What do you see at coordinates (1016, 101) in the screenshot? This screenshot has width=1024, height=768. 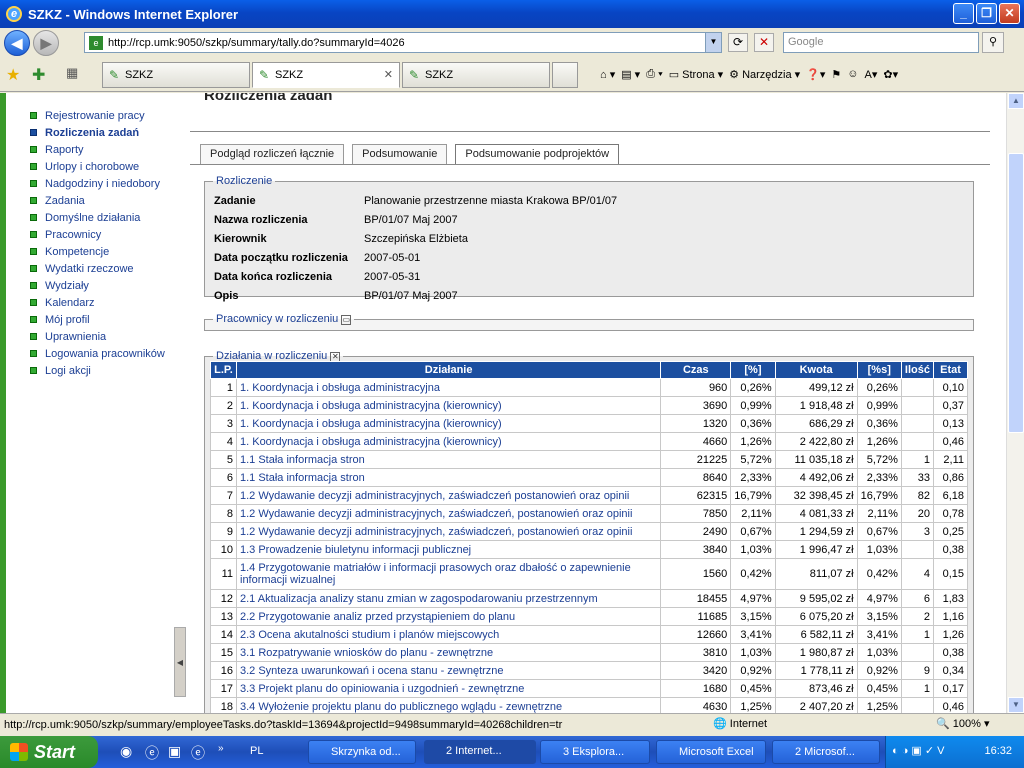 I see `scroll-up-icon: ▲` at bounding box center [1016, 101].